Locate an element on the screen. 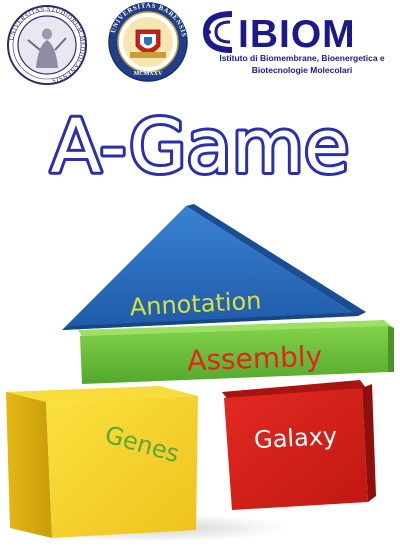  block-yellow: Genes is located at coordinates (102, 462).